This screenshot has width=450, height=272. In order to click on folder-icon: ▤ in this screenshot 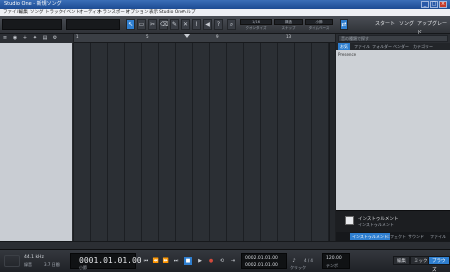, I will do `click(45, 38)`.